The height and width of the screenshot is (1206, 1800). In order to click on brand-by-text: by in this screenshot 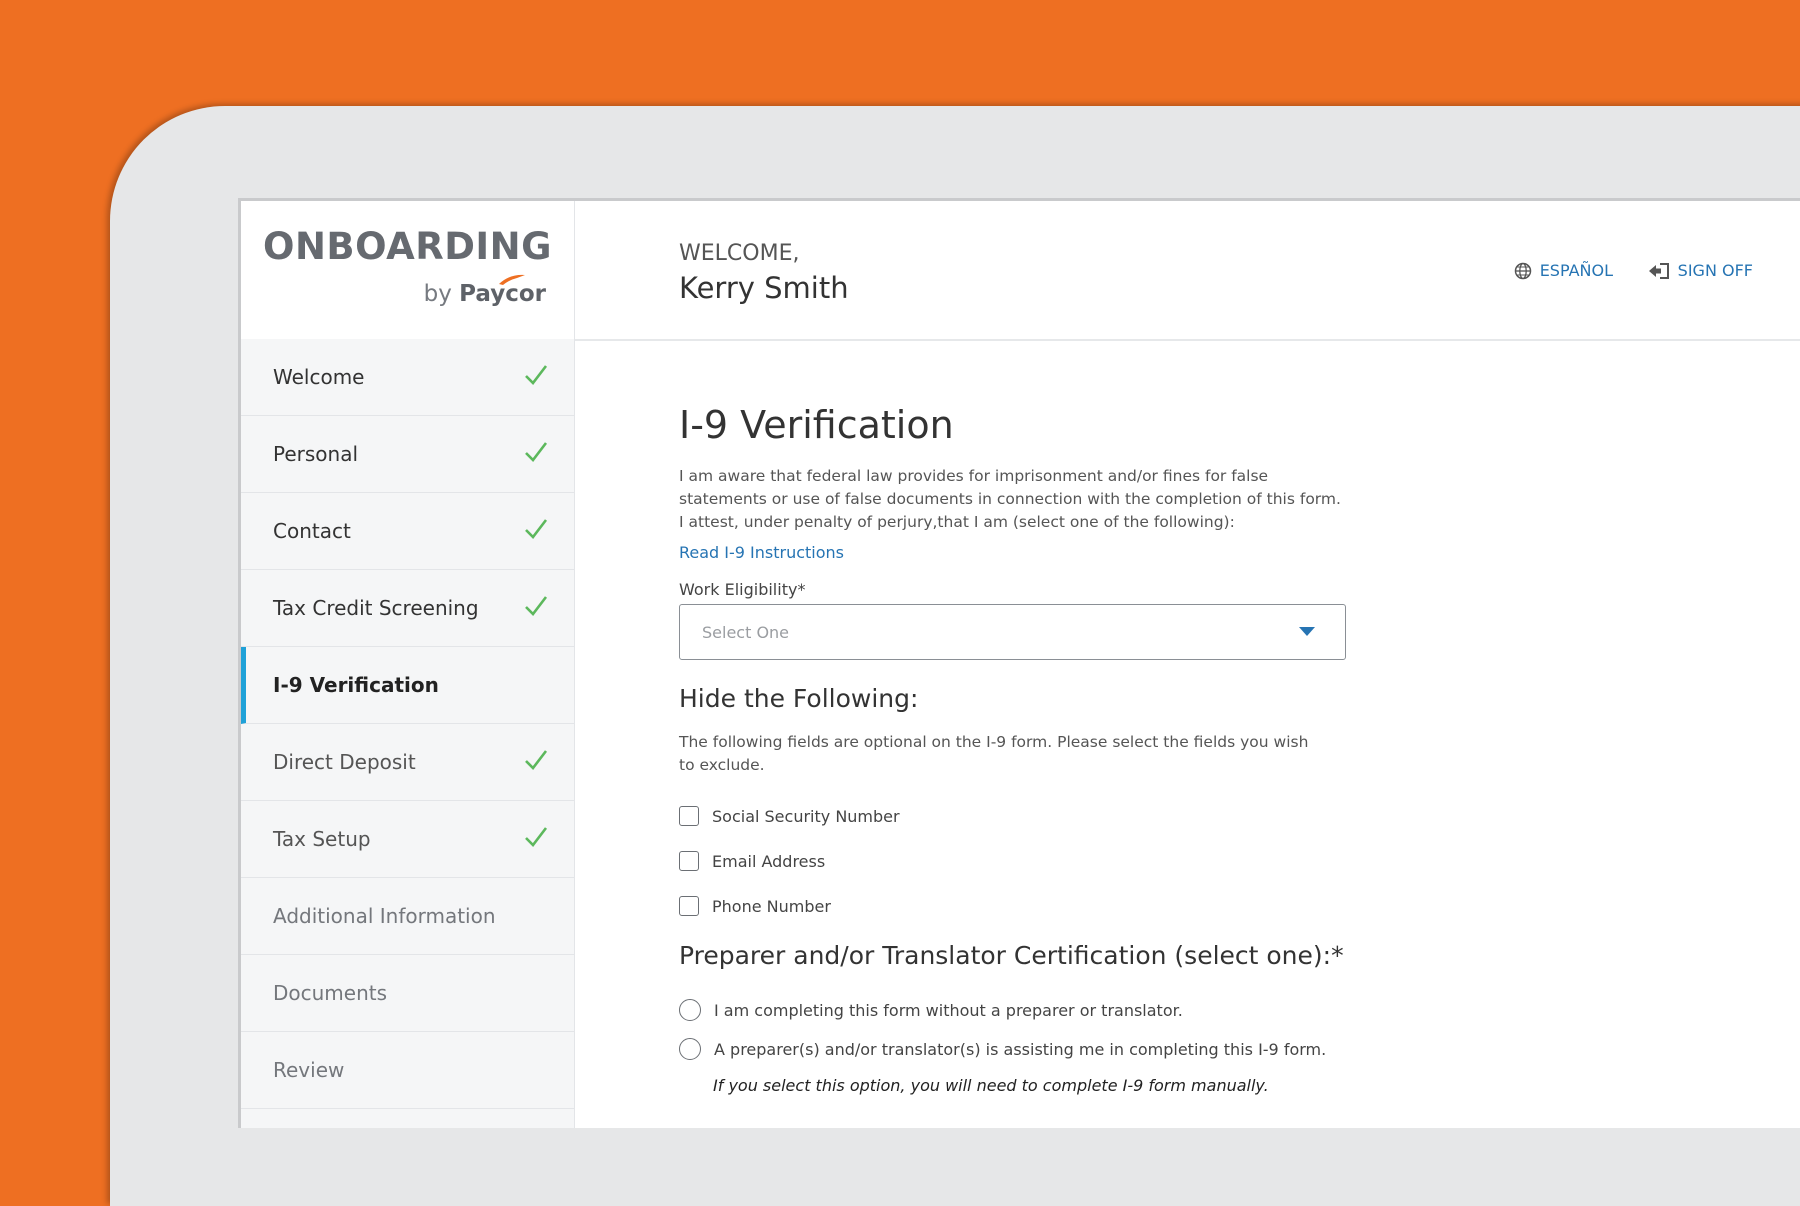, I will do `click(437, 294)`.